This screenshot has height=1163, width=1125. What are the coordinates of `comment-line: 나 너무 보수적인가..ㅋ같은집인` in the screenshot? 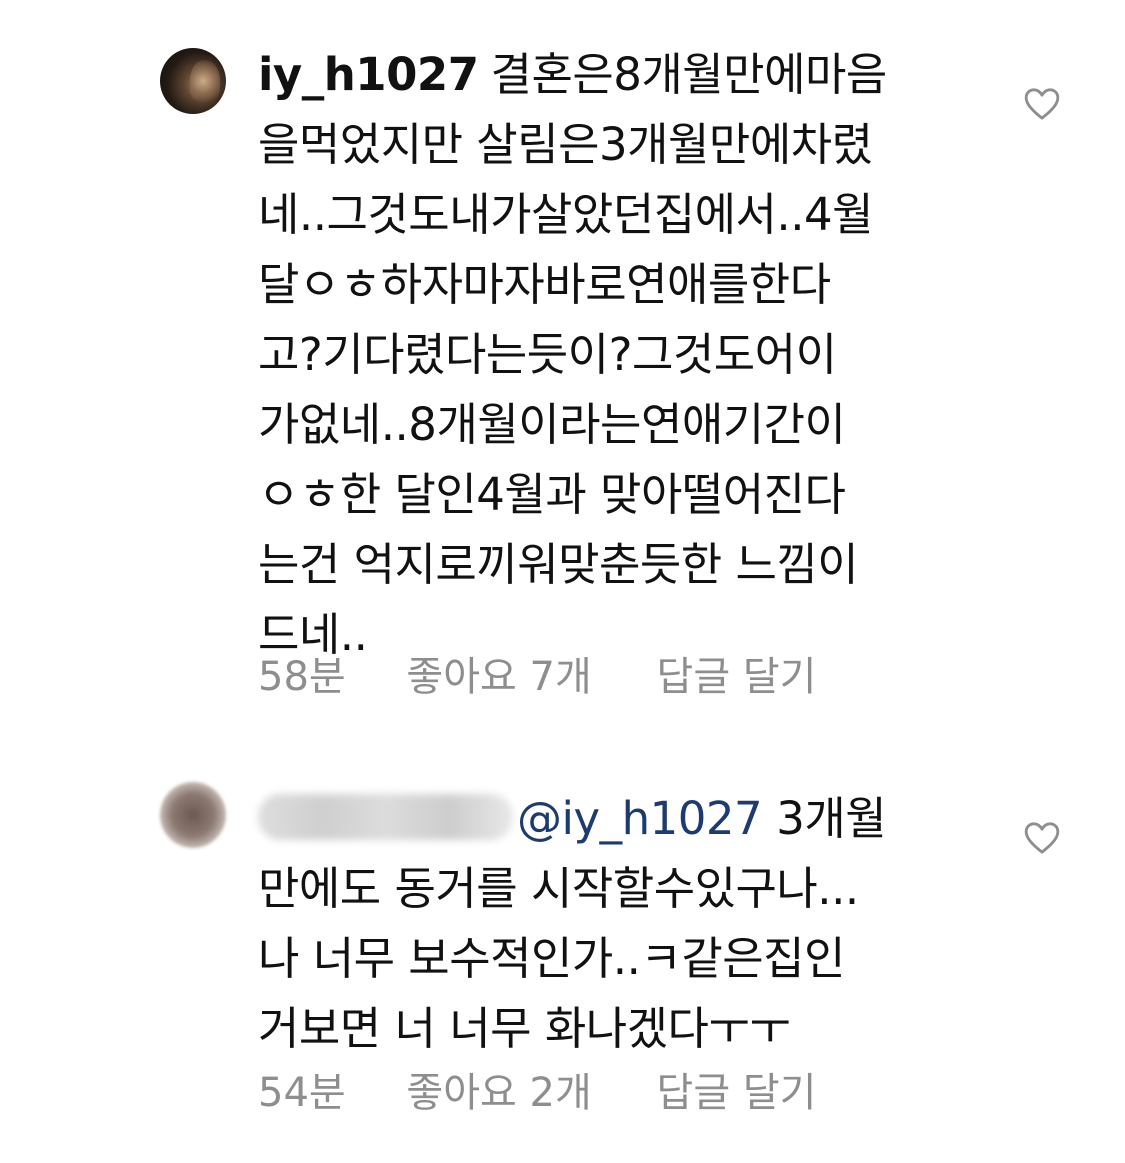 It's located at (551, 958).